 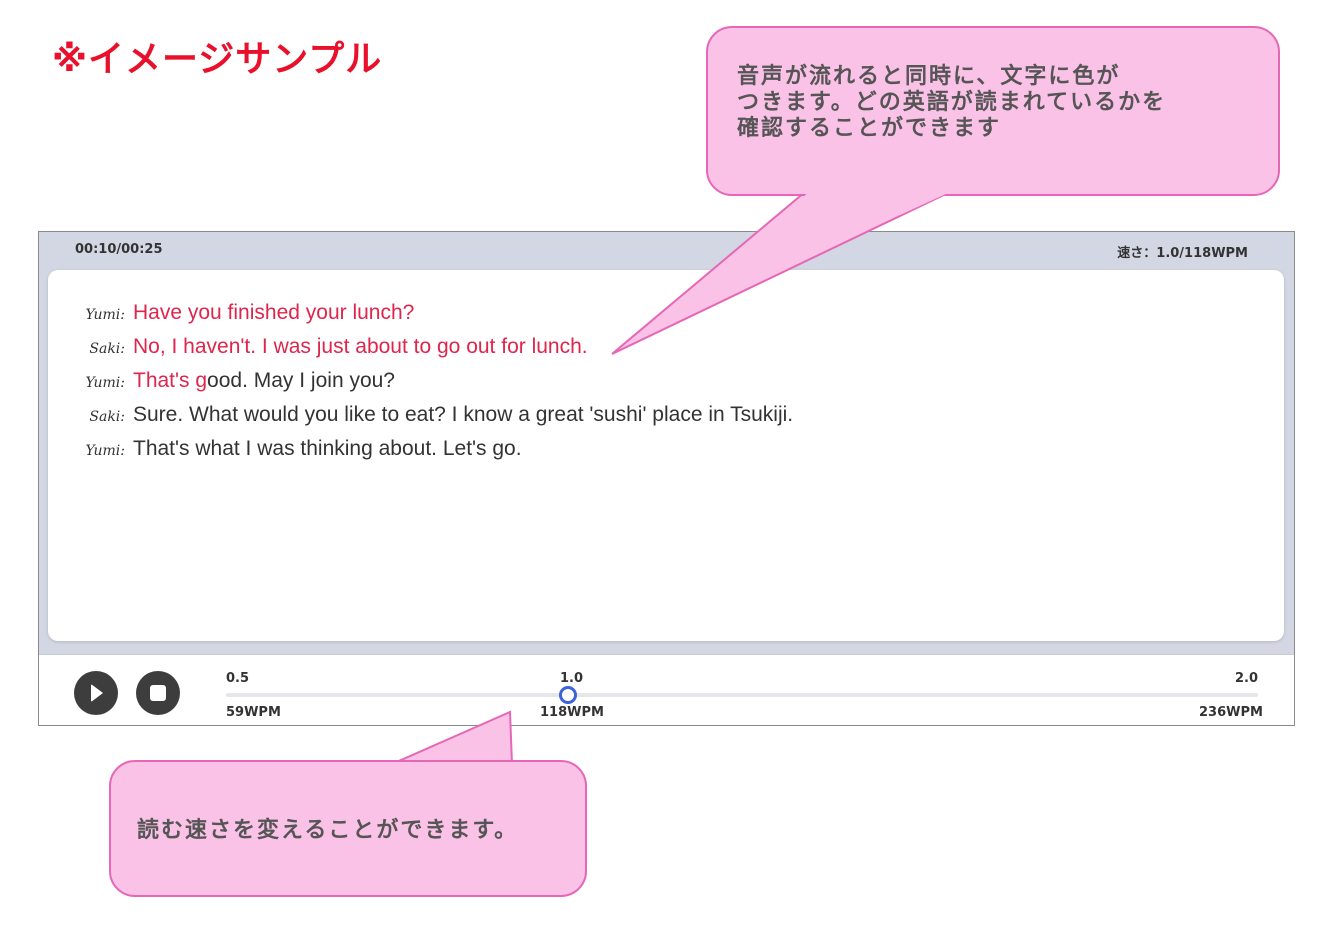 I want to click on bottom-callout-text: 読む速さを変えることができます。, so click(x=328, y=830).